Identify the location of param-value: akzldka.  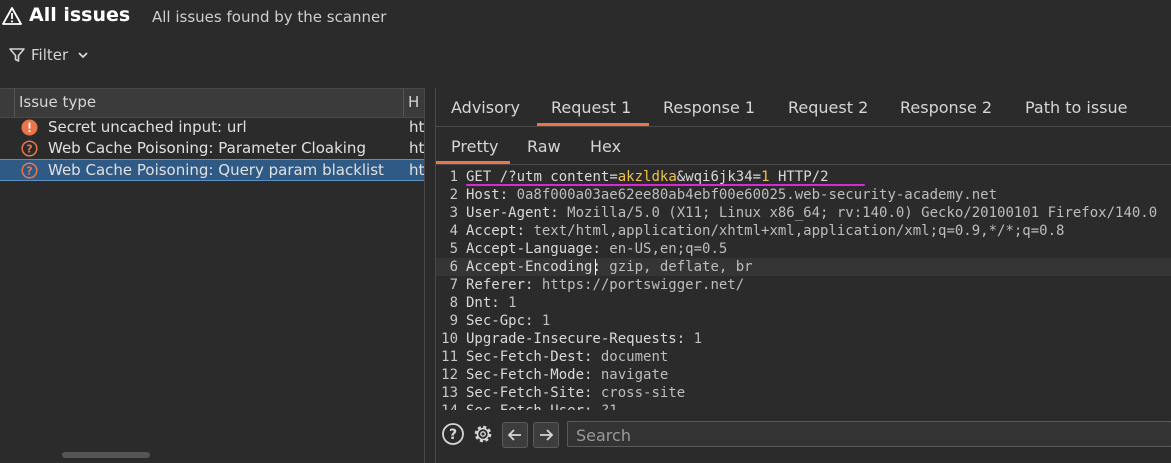
(647, 177).